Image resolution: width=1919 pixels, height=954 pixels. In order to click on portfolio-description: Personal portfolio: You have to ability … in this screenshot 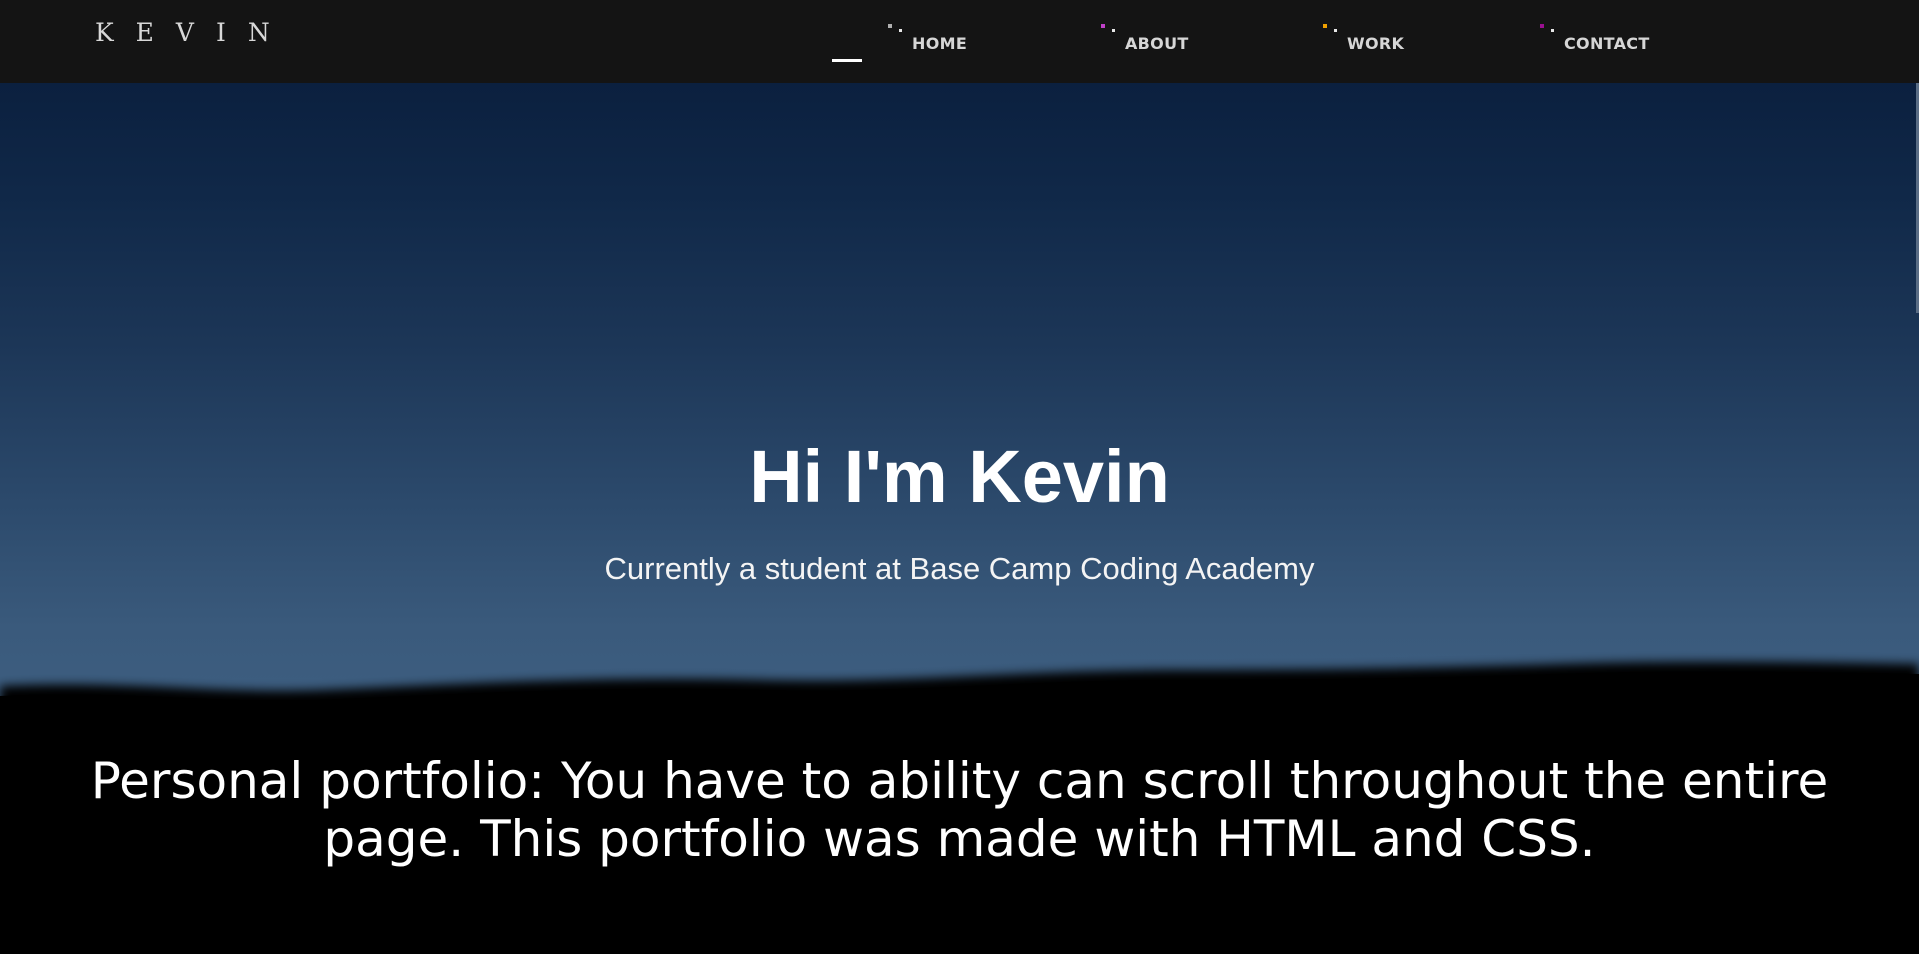, I will do `click(959, 810)`.